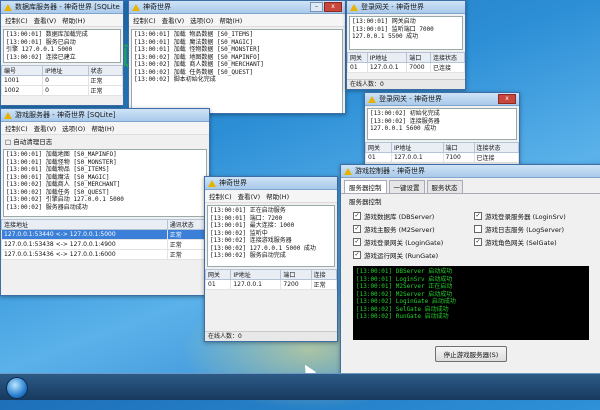 This screenshot has height=410, width=600. What do you see at coordinates (271, 183) in the screenshot?
I see `title-bar: 神奇世界` at bounding box center [271, 183].